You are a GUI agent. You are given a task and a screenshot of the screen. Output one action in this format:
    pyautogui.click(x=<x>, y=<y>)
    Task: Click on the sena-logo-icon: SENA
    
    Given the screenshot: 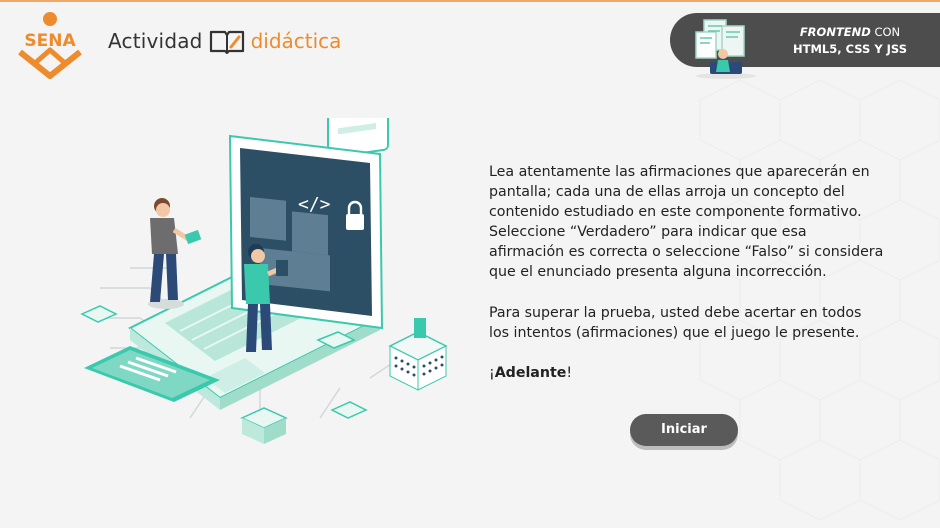 What is the action you would take?
    pyautogui.click(x=50, y=45)
    